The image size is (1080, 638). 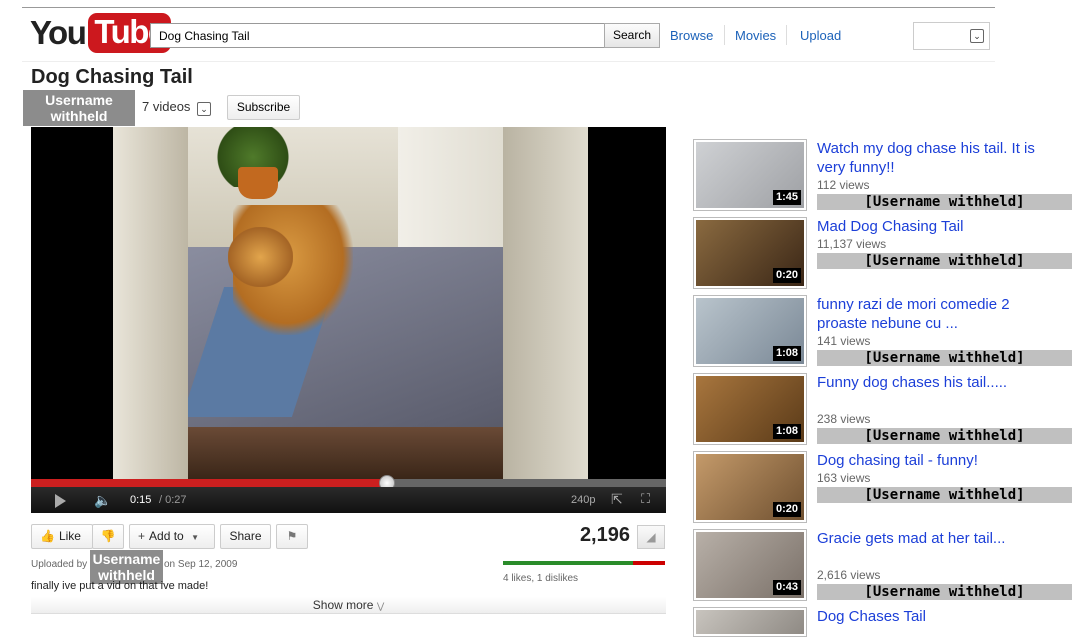 What do you see at coordinates (545, 303) in the screenshot?
I see `scene-door-right` at bounding box center [545, 303].